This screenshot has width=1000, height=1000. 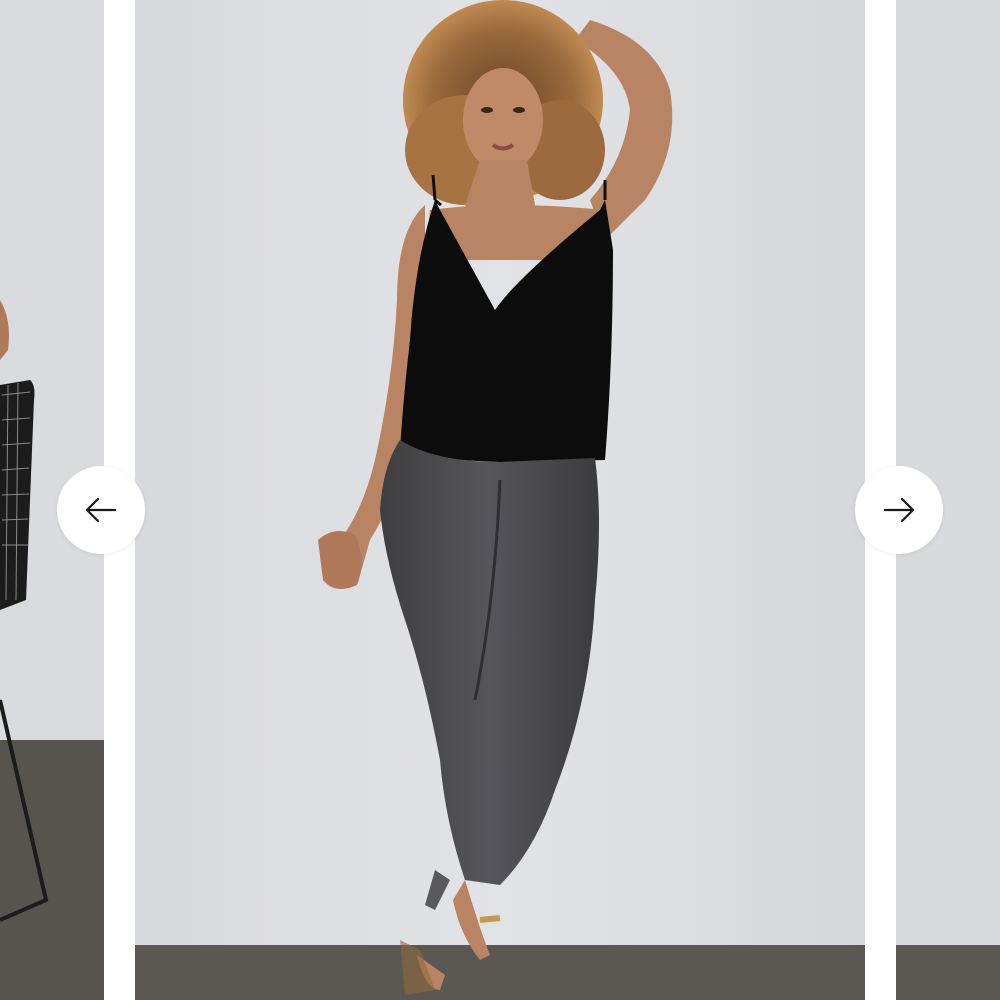 I want to click on next-slide-button, so click(x=899, y=510).